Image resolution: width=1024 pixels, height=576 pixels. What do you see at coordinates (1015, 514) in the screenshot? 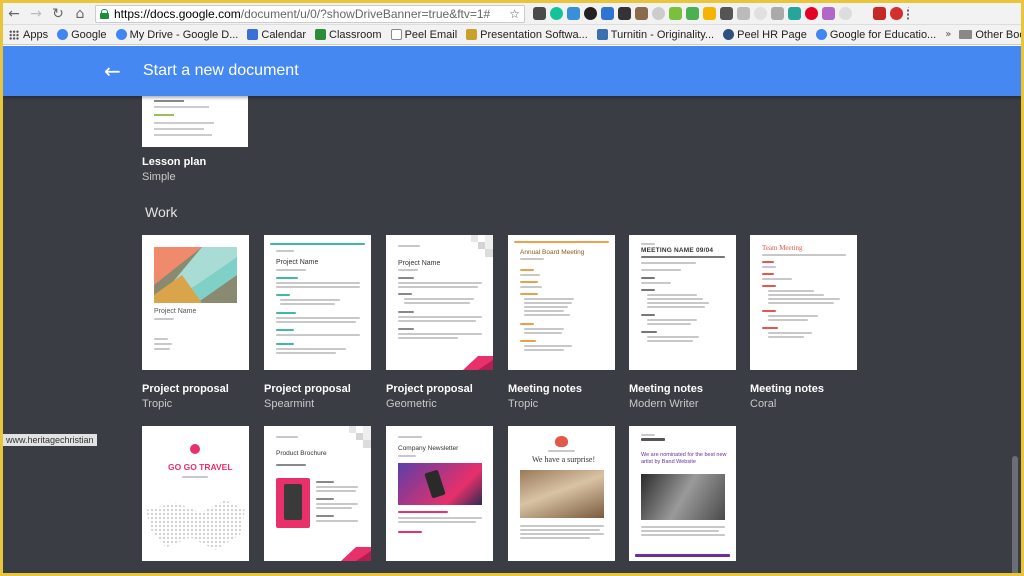
I see `scrollbar` at bounding box center [1015, 514].